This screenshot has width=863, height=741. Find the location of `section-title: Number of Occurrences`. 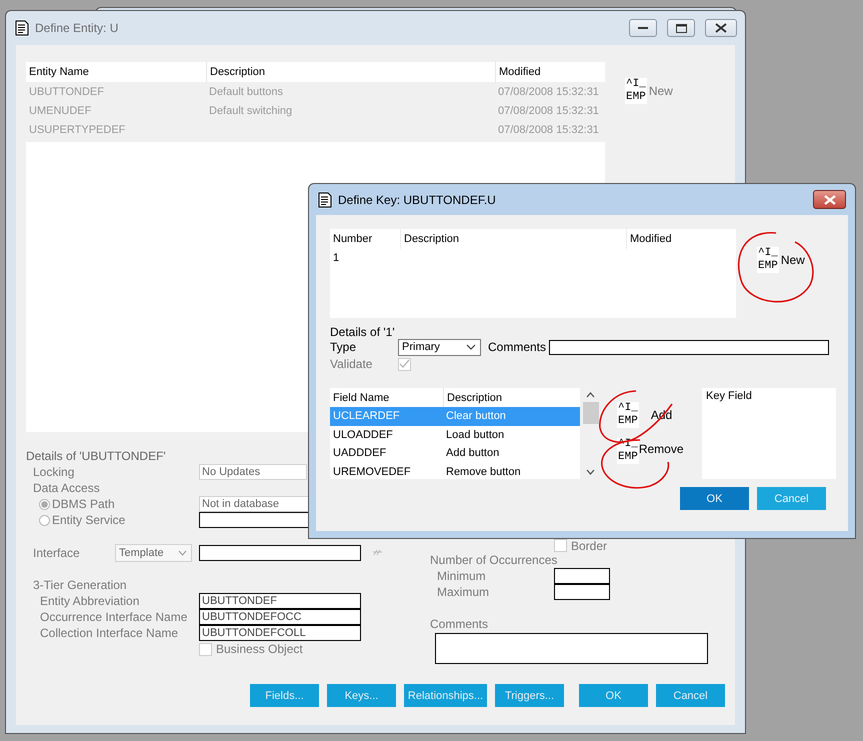

section-title: Number of Occurrences is located at coordinates (494, 560).